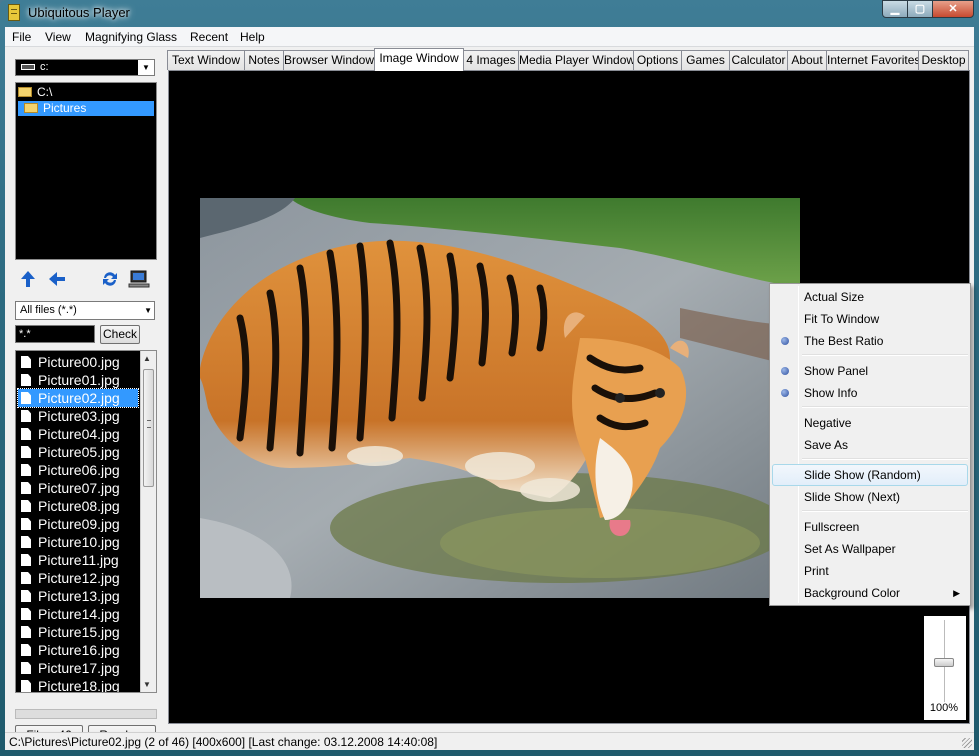 This screenshot has height=756, width=979. Describe the element at coordinates (78, 434) in the screenshot. I see `list-item: Picture04.jpg` at that location.